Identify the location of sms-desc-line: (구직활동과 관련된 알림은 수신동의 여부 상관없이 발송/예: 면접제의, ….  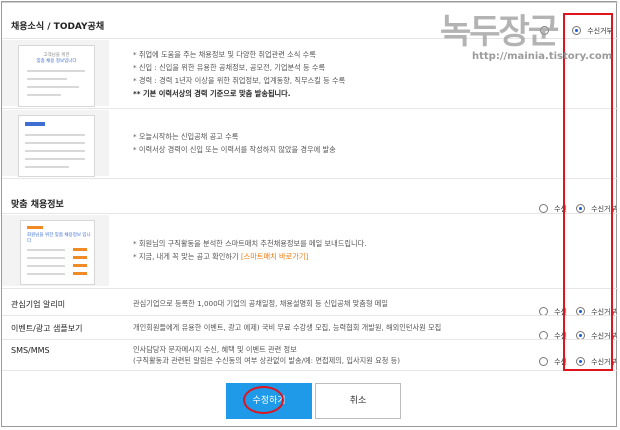
(267, 360).